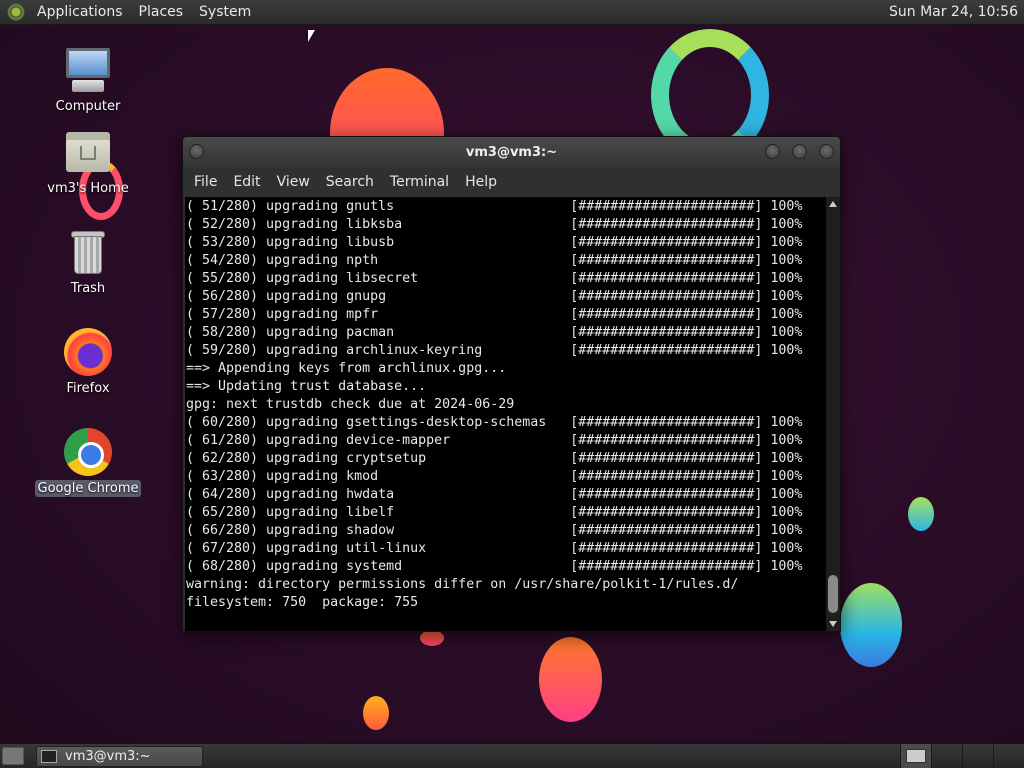 The height and width of the screenshot is (768, 1024). What do you see at coordinates (196, 151) in the screenshot?
I see `window-menu-button` at bounding box center [196, 151].